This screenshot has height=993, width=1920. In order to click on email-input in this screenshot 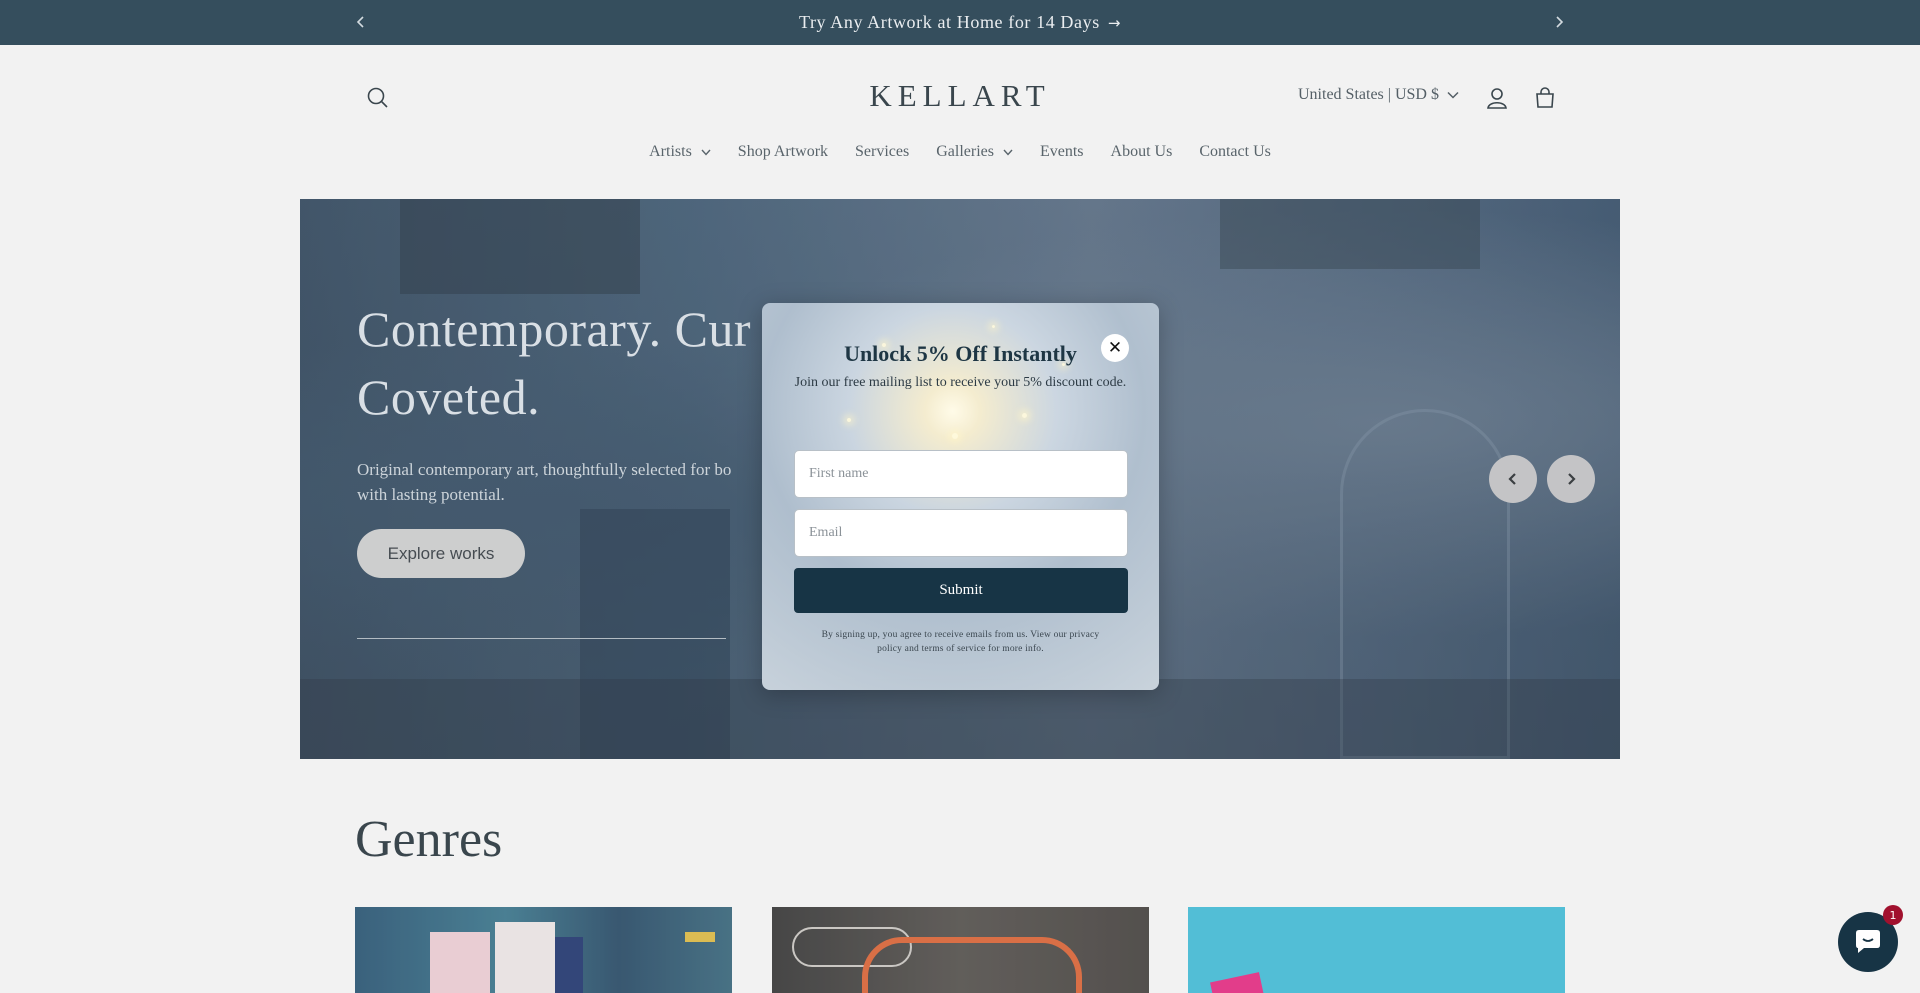, I will do `click(961, 533)`.